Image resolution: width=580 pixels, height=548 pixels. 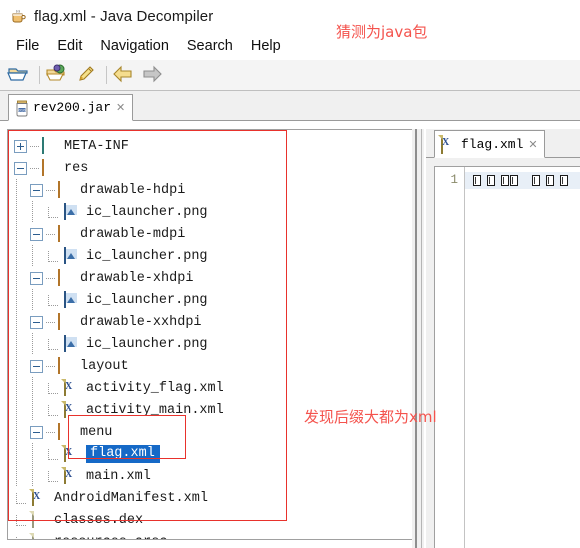 What do you see at coordinates (58, 75) in the screenshot?
I see `open-type-icon` at bounding box center [58, 75].